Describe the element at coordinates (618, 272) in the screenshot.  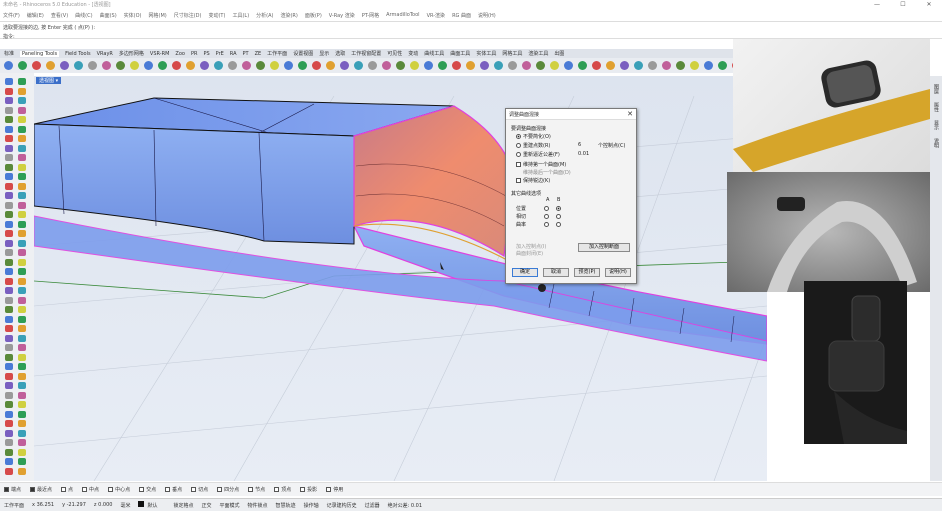
I see `help-button: 说明(H)` at that location.